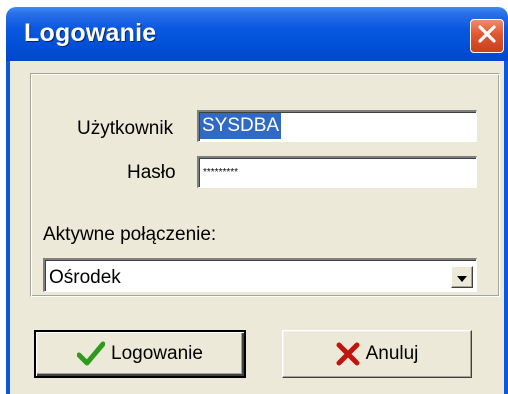 The image size is (508, 394). What do you see at coordinates (125, 128) in the screenshot?
I see `user-label: Użytkownik` at bounding box center [125, 128].